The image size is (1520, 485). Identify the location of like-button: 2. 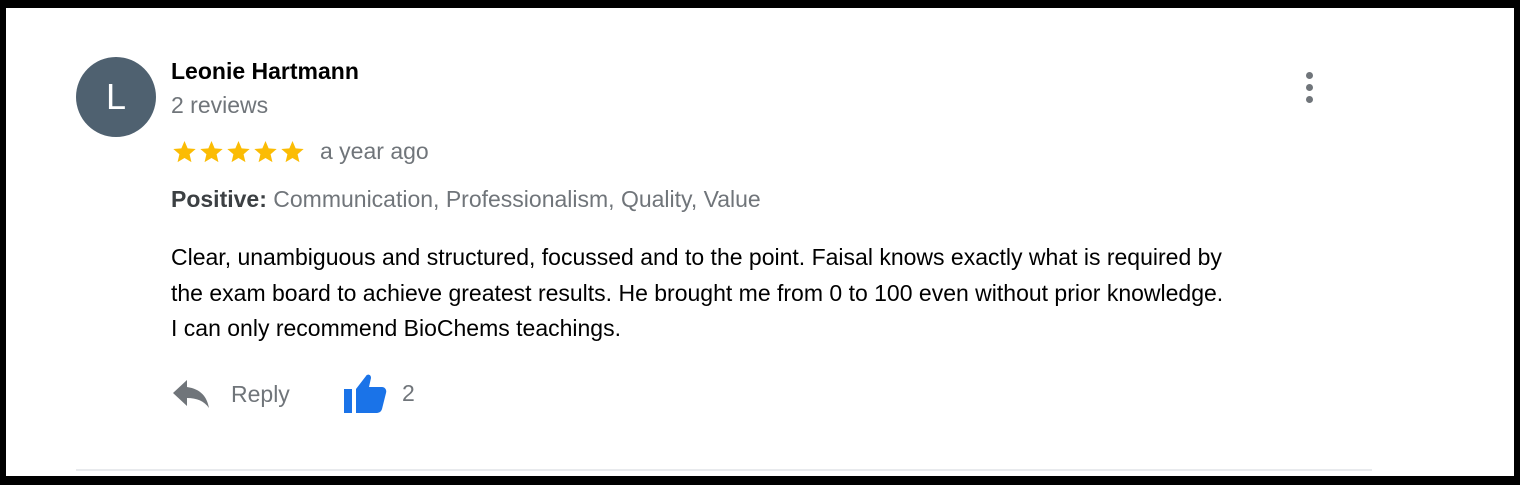
(378, 393).